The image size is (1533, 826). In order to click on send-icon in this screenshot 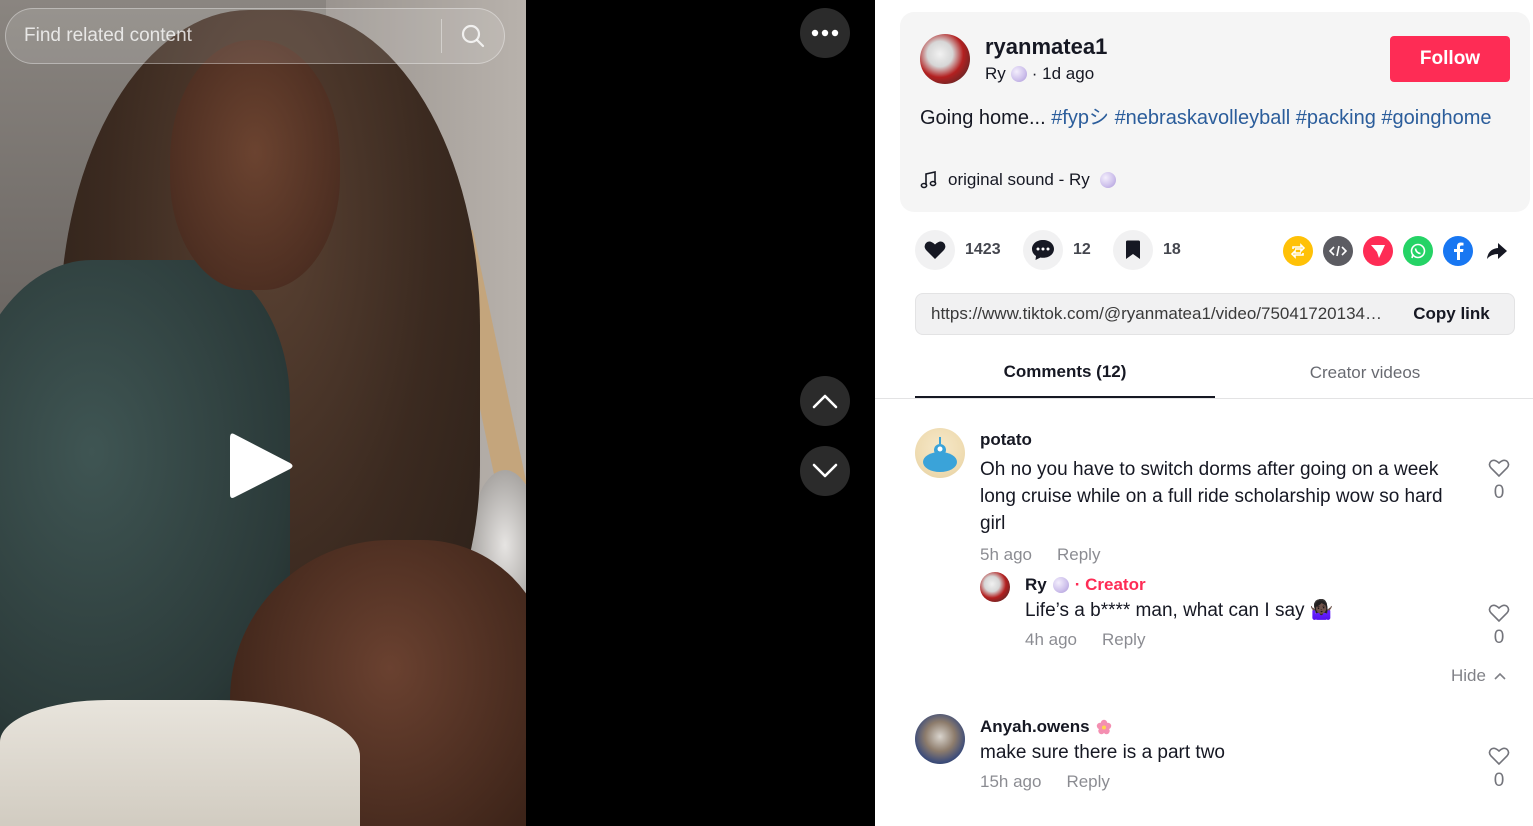, I will do `click(1378, 251)`.